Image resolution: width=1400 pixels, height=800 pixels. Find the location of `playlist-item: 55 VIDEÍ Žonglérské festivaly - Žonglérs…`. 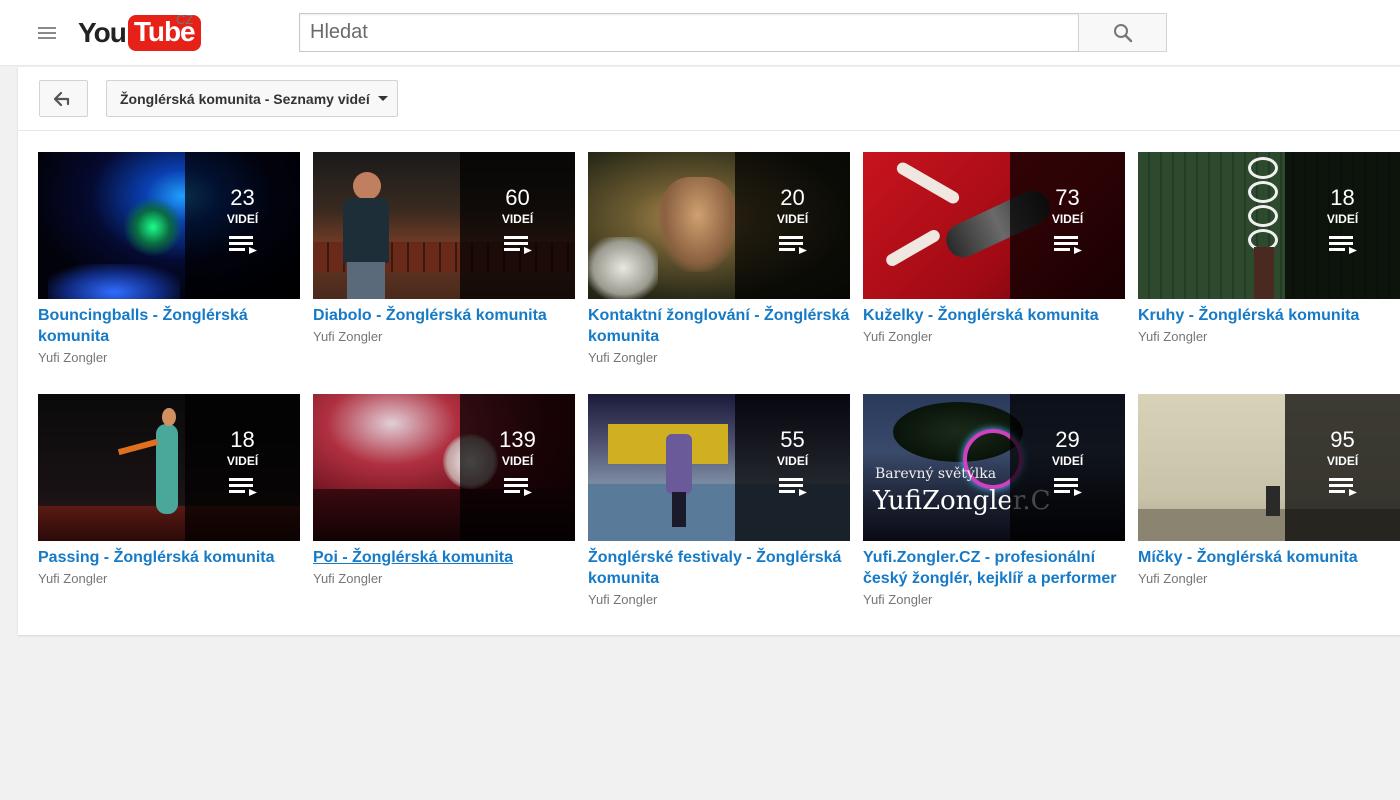

playlist-item: 55 VIDEÍ Žonglérské festivaly - Žonglérs… is located at coordinates (719, 502).